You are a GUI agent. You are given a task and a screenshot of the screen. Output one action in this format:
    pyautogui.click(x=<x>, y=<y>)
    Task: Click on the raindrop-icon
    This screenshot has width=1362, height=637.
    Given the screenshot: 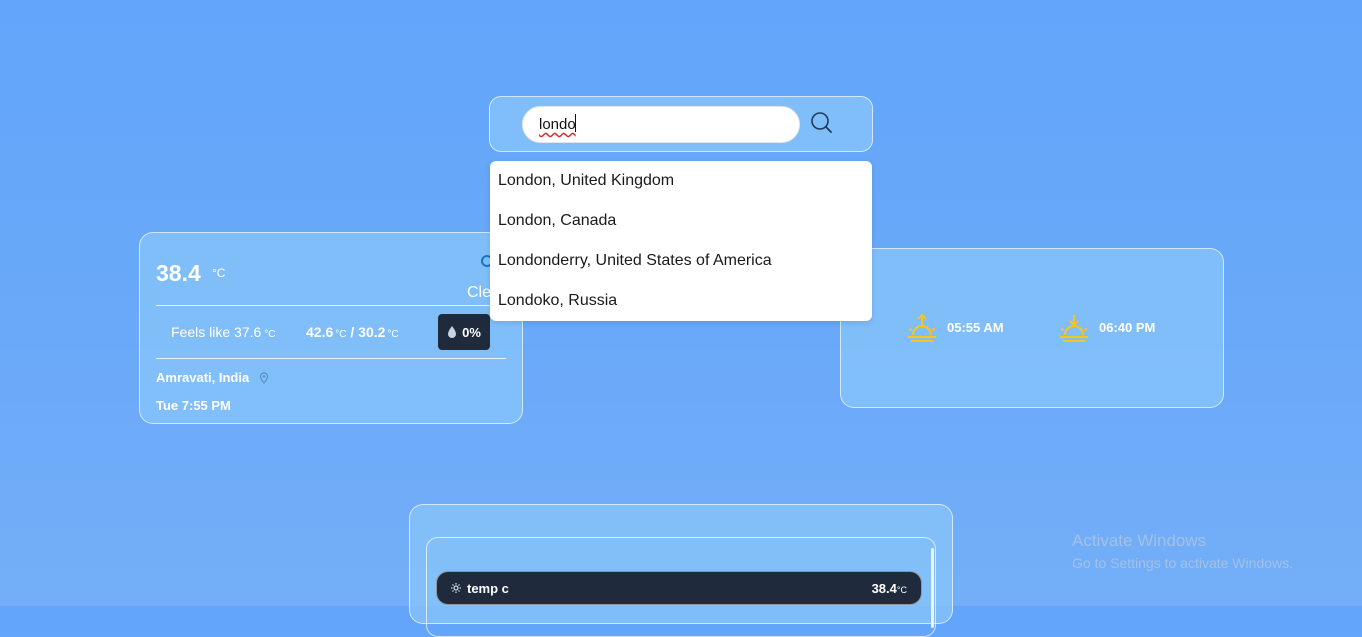 What is the action you would take?
    pyautogui.click(x=452, y=332)
    